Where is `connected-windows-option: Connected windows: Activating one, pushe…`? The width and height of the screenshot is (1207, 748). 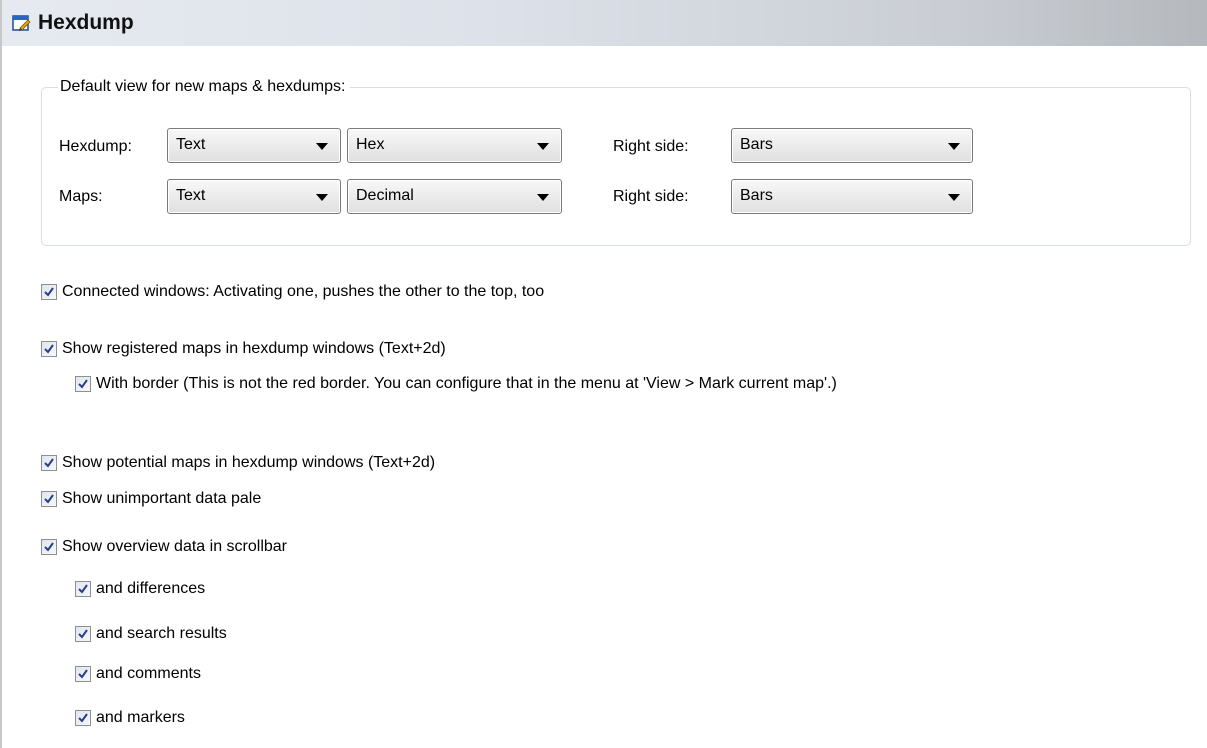
connected-windows-option: Connected windows: Activating one, pushe… is located at coordinates (292, 292).